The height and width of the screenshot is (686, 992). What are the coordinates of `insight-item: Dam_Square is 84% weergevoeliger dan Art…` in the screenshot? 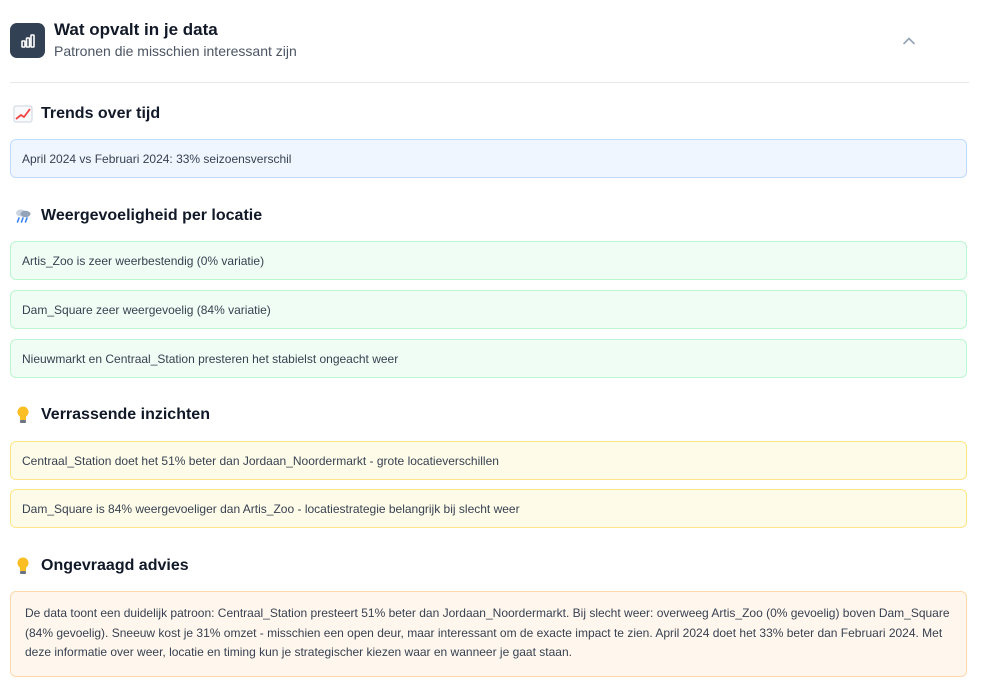 It's located at (488, 508).